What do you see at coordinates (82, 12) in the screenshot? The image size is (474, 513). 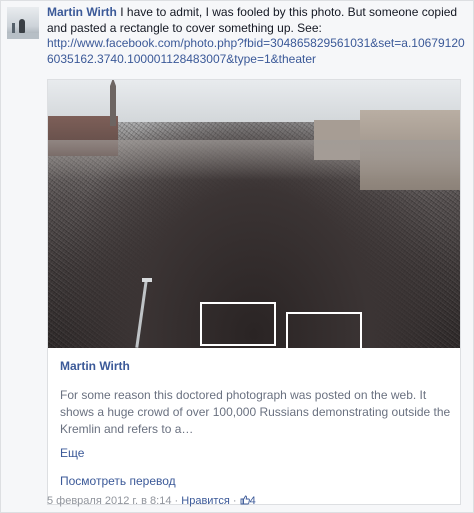 I see `comment-author-link: Martin Wirth` at bounding box center [82, 12].